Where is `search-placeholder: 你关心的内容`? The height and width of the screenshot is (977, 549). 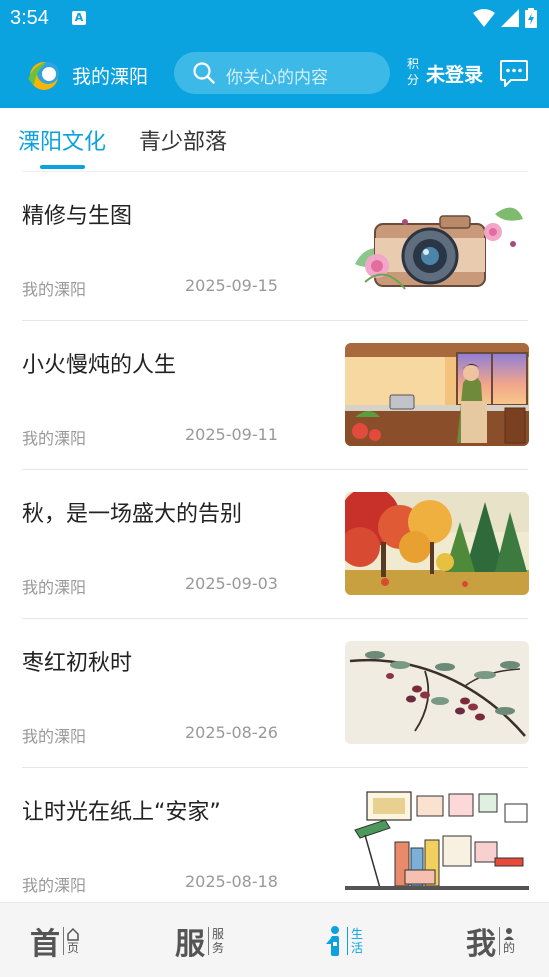
search-placeholder: 你关心的内容 is located at coordinates (277, 78).